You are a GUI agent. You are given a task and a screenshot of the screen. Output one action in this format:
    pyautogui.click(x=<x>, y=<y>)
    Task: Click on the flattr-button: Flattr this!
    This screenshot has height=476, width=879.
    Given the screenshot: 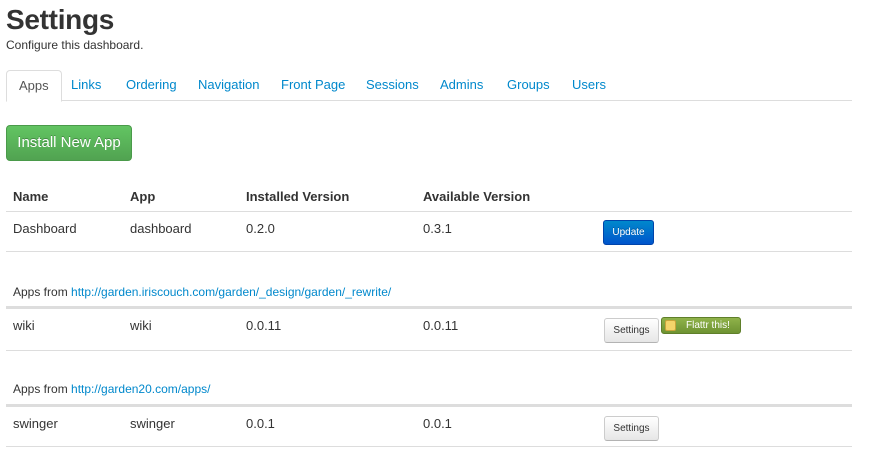 What is the action you would take?
    pyautogui.click(x=701, y=325)
    